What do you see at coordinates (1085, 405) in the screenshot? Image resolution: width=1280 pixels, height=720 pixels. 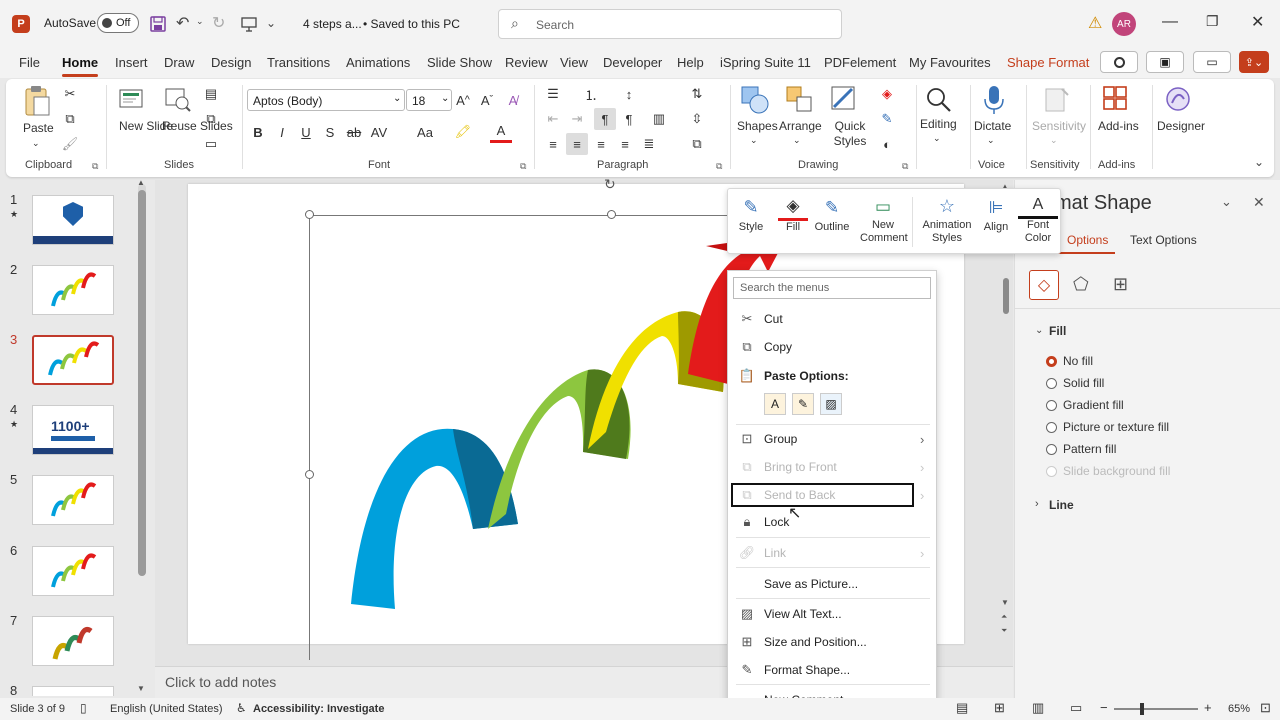 I see `fill-option-gradient: Gradient fill` at bounding box center [1085, 405].